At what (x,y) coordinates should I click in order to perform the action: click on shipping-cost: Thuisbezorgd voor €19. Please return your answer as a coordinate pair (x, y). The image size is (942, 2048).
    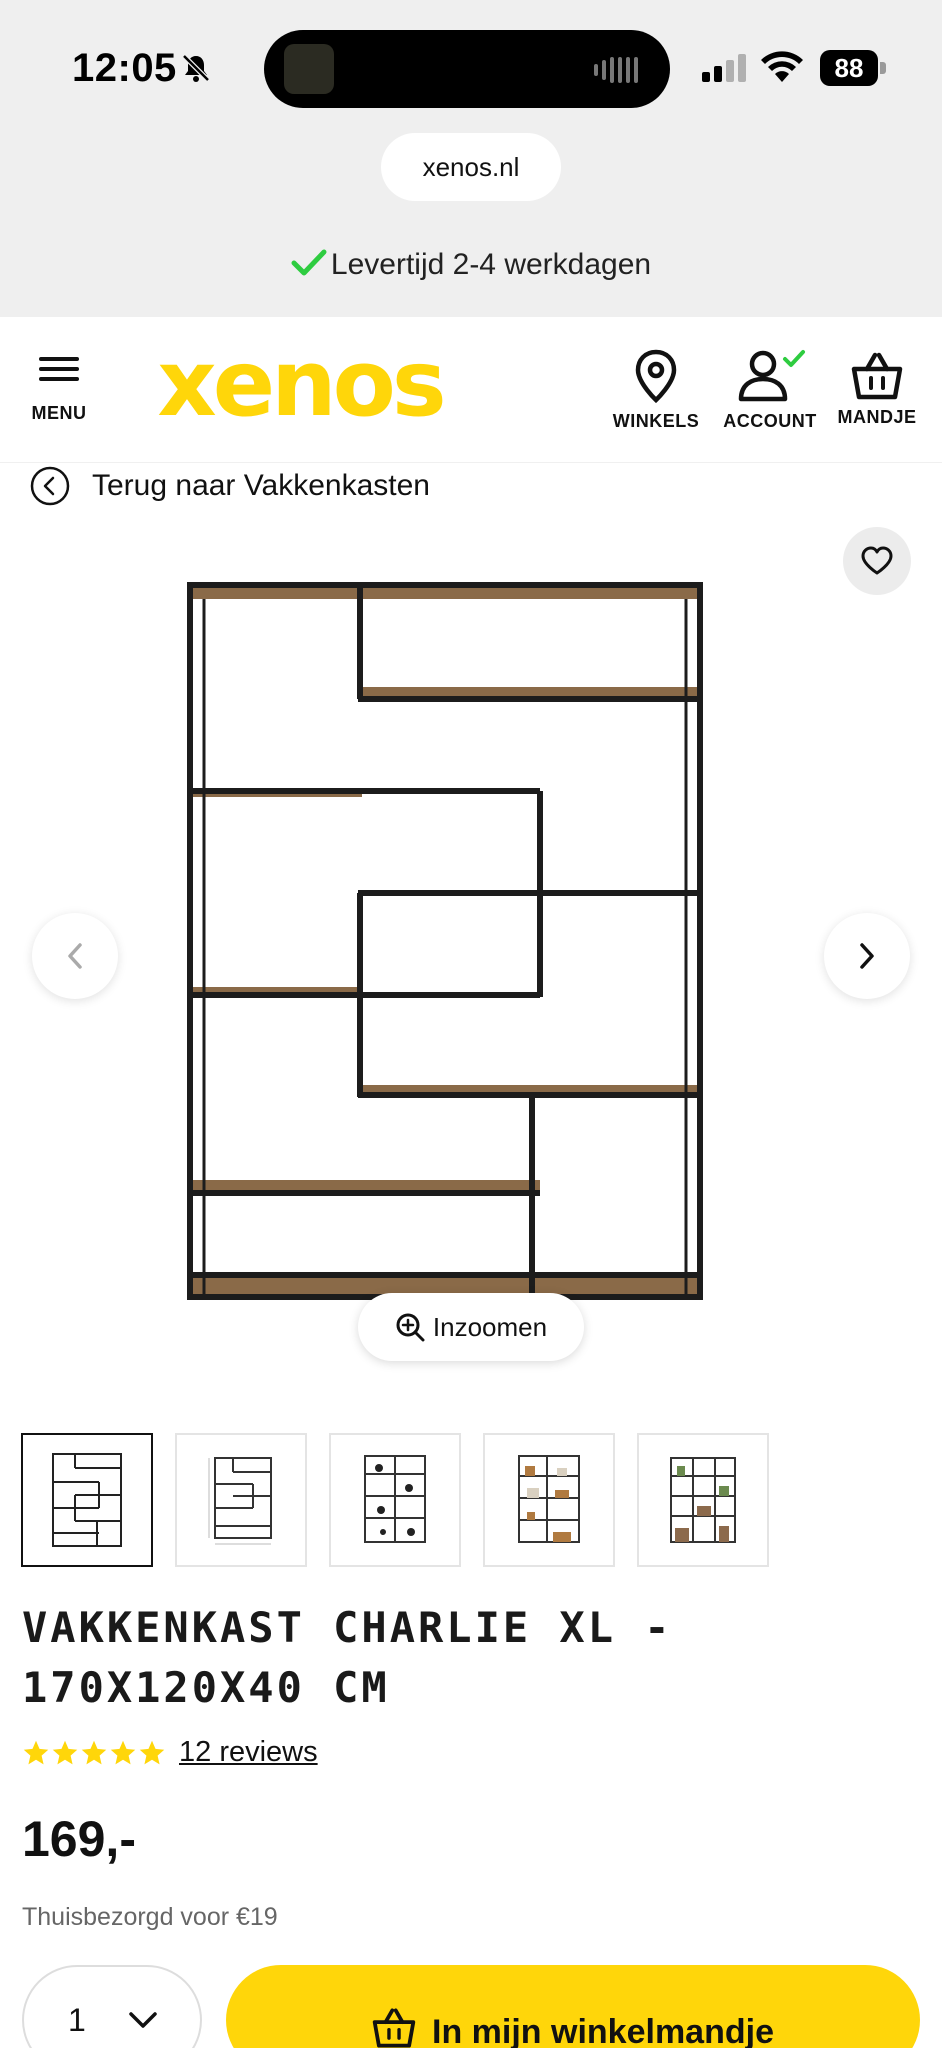
    Looking at the image, I should click on (150, 1917).